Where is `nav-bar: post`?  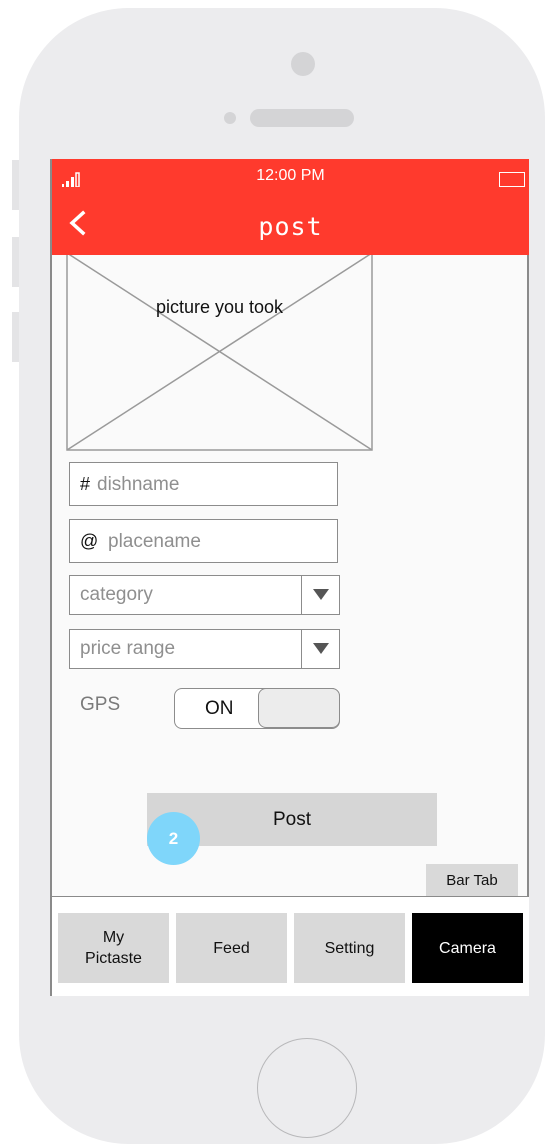
nav-bar: post is located at coordinates (290, 225).